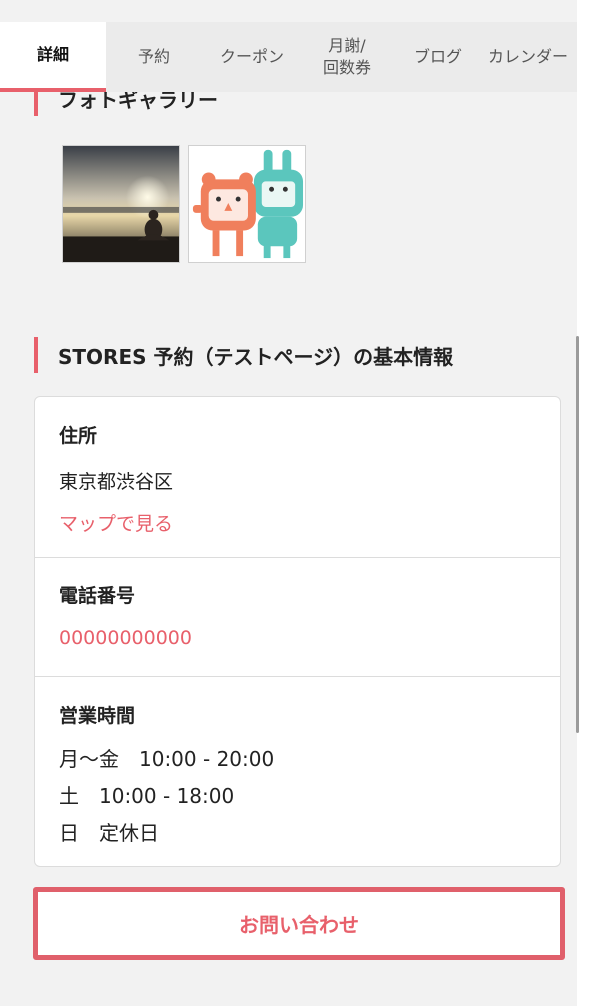 The image size is (590, 1006). I want to click on phone-label: 電話番号, so click(97, 596).